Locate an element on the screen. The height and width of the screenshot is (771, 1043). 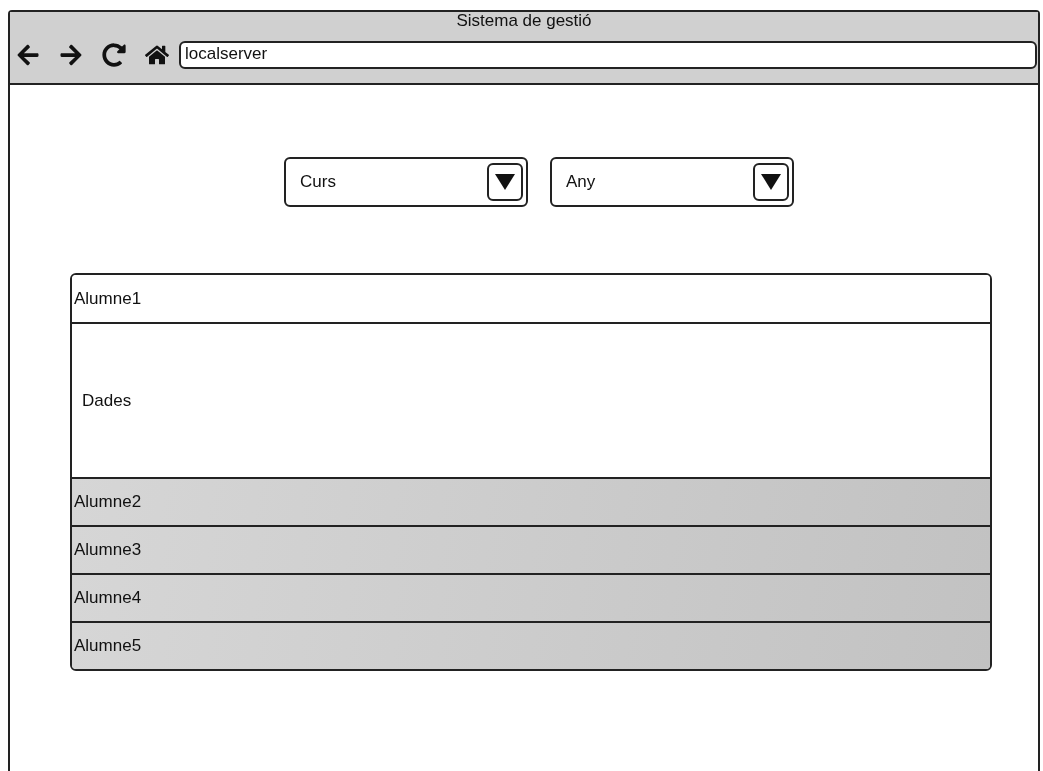
address-field: localserver is located at coordinates (608, 55).